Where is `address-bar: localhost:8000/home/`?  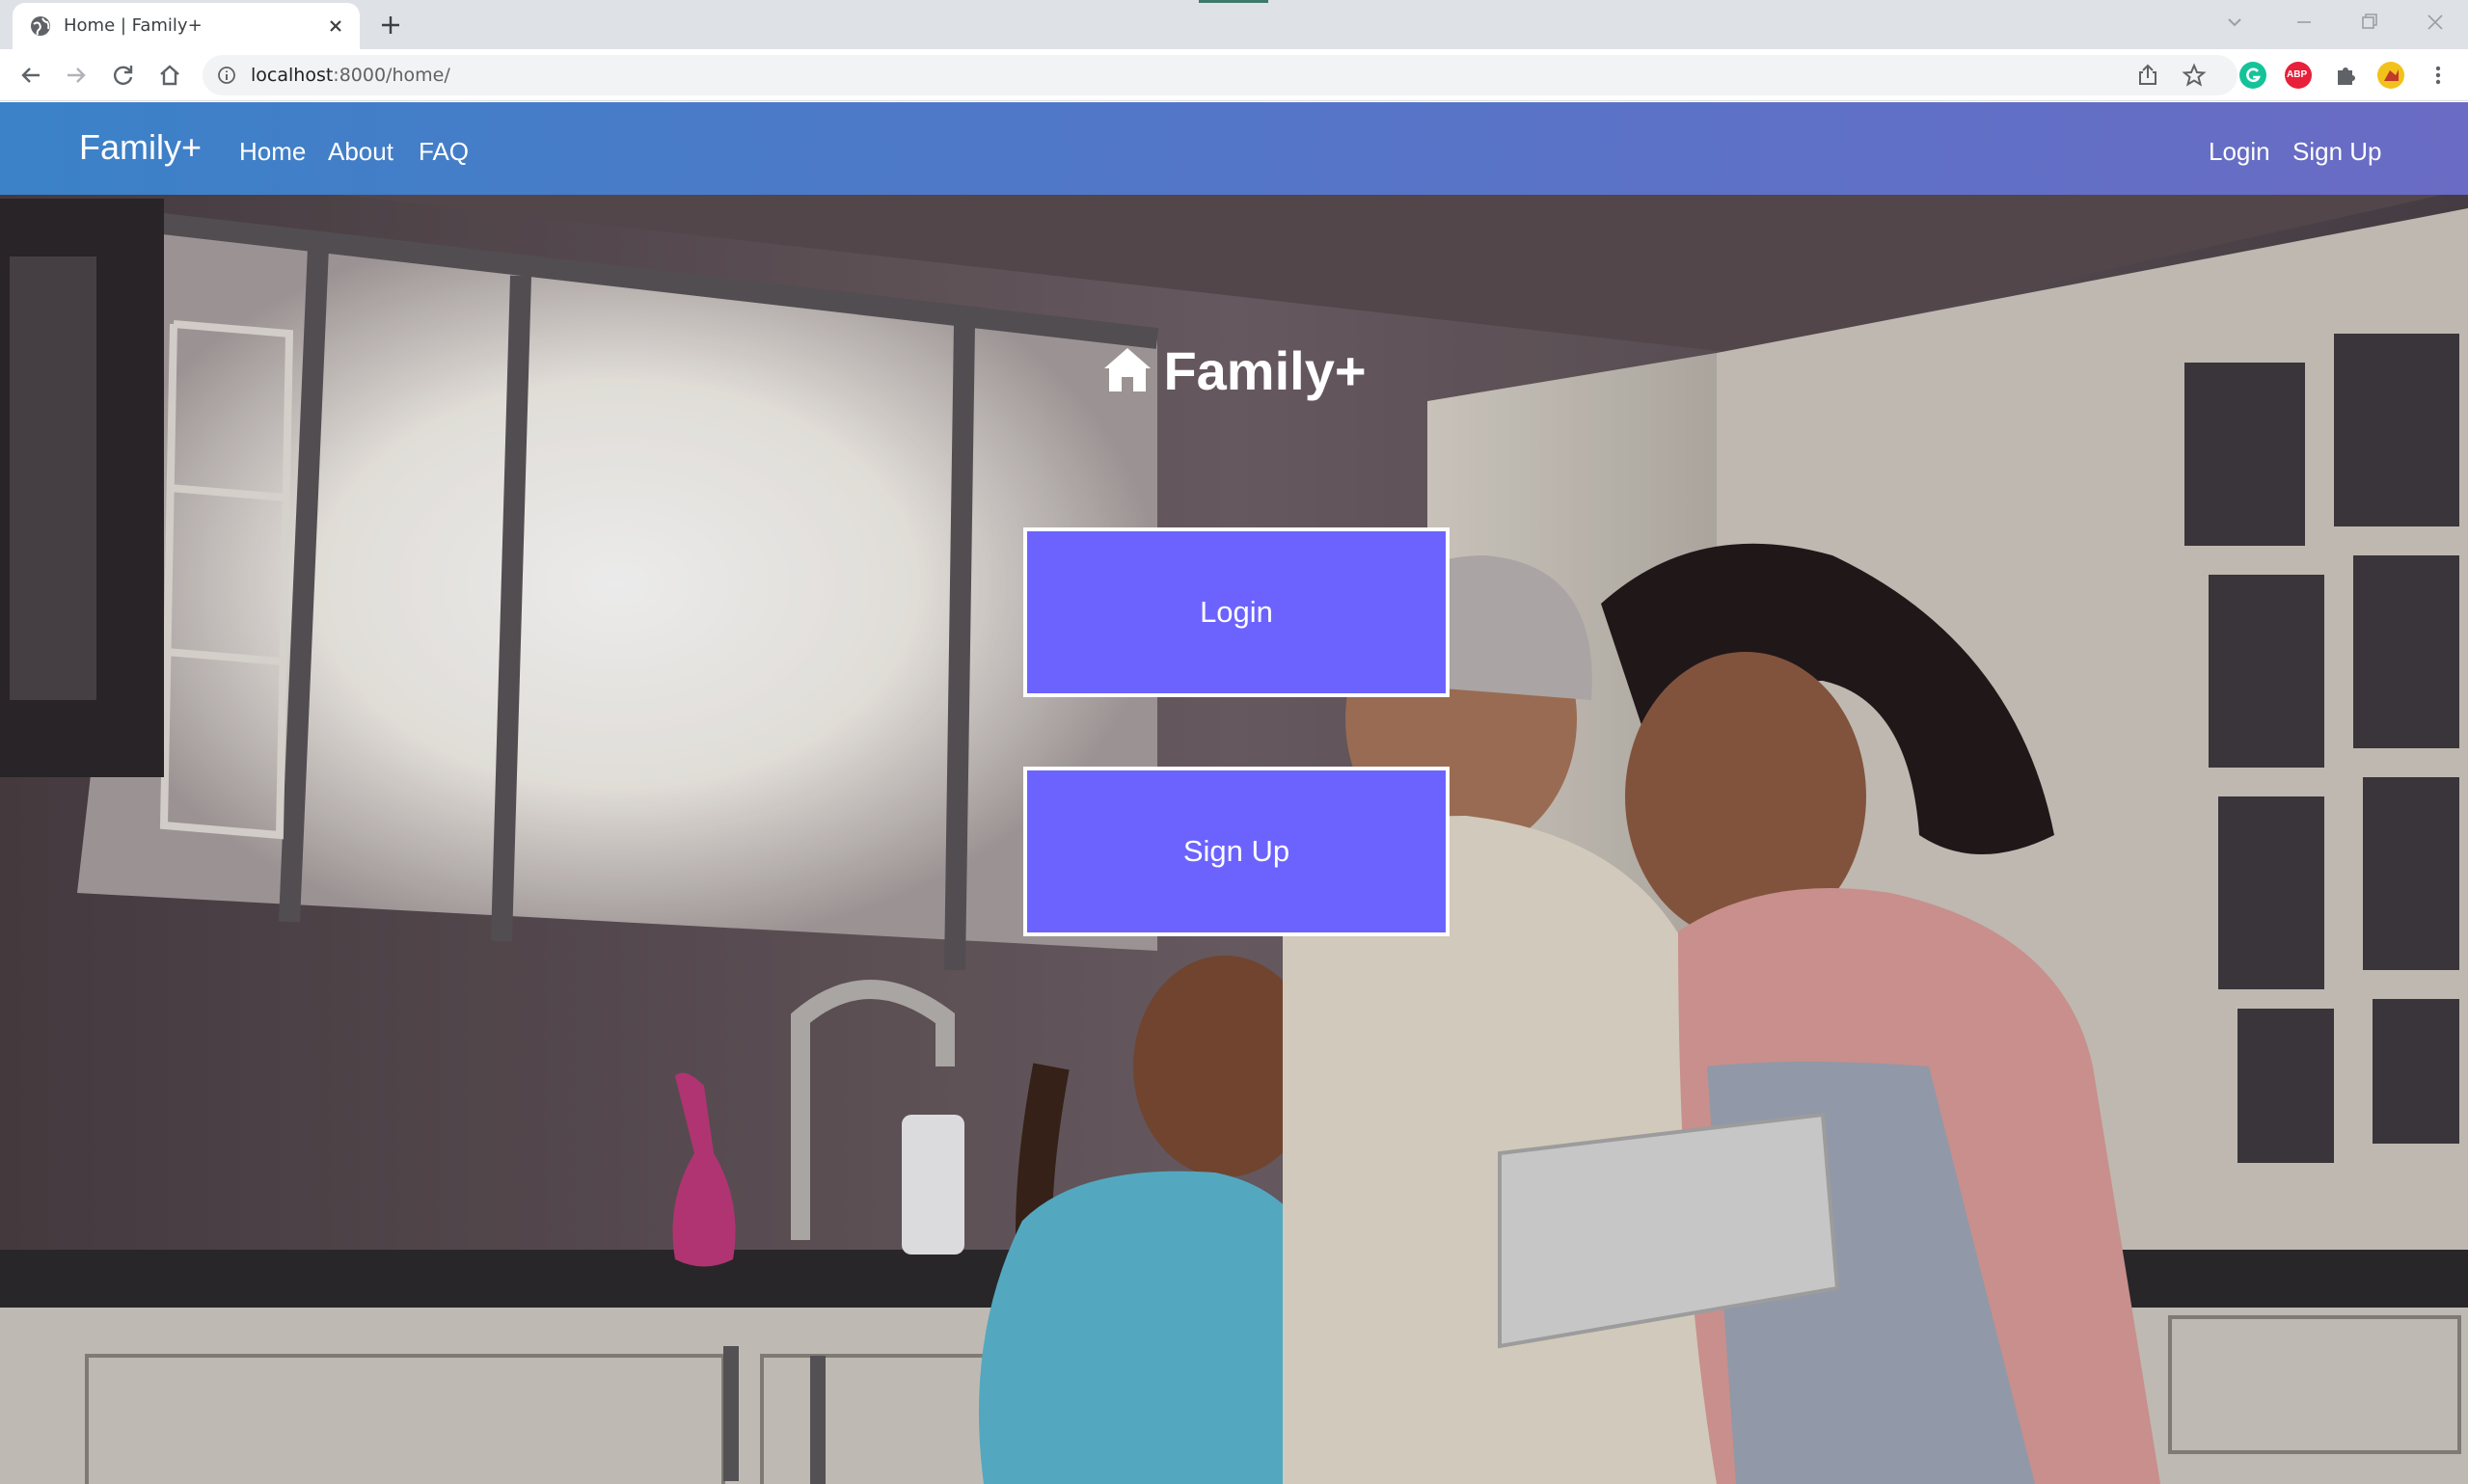 address-bar: localhost:8000/home/ is located at coordinates (1220, 75).